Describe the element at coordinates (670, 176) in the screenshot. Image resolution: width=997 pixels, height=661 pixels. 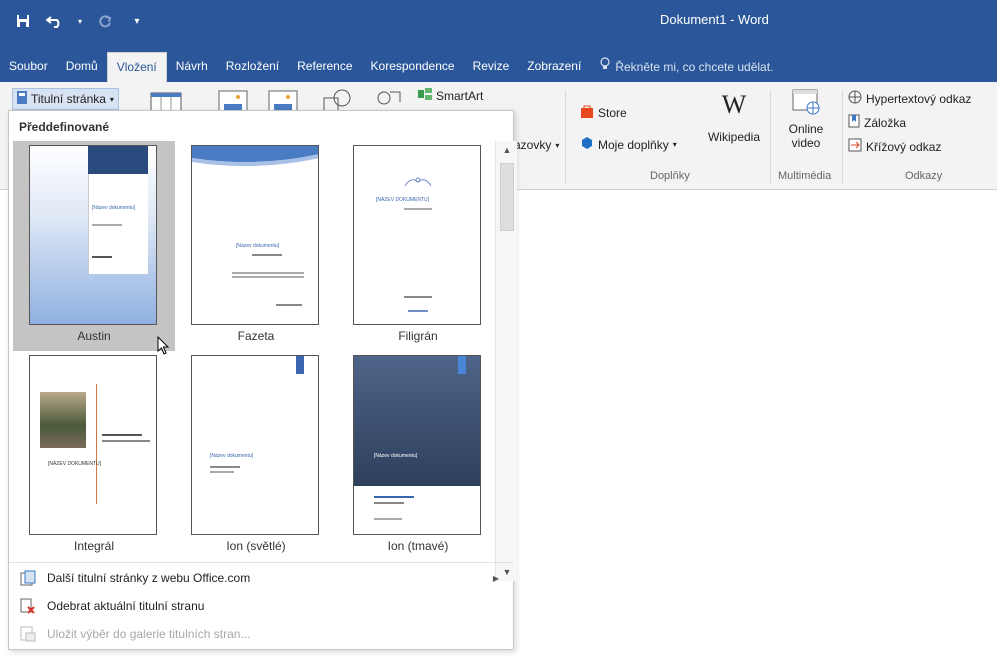
I see `group-label-addins: Doplňky` at that location.